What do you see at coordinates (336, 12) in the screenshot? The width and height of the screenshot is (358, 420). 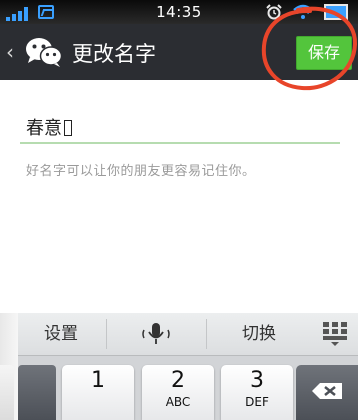 I see `battery-icon` at bounding box center [336, 12].